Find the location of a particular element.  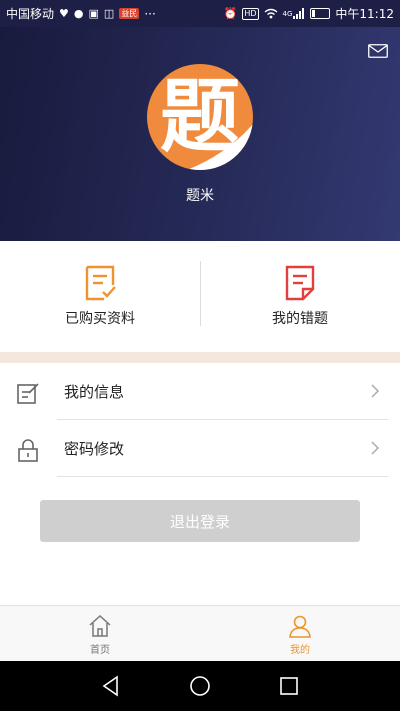

username: 题米 is located at coordinates (200, 196).